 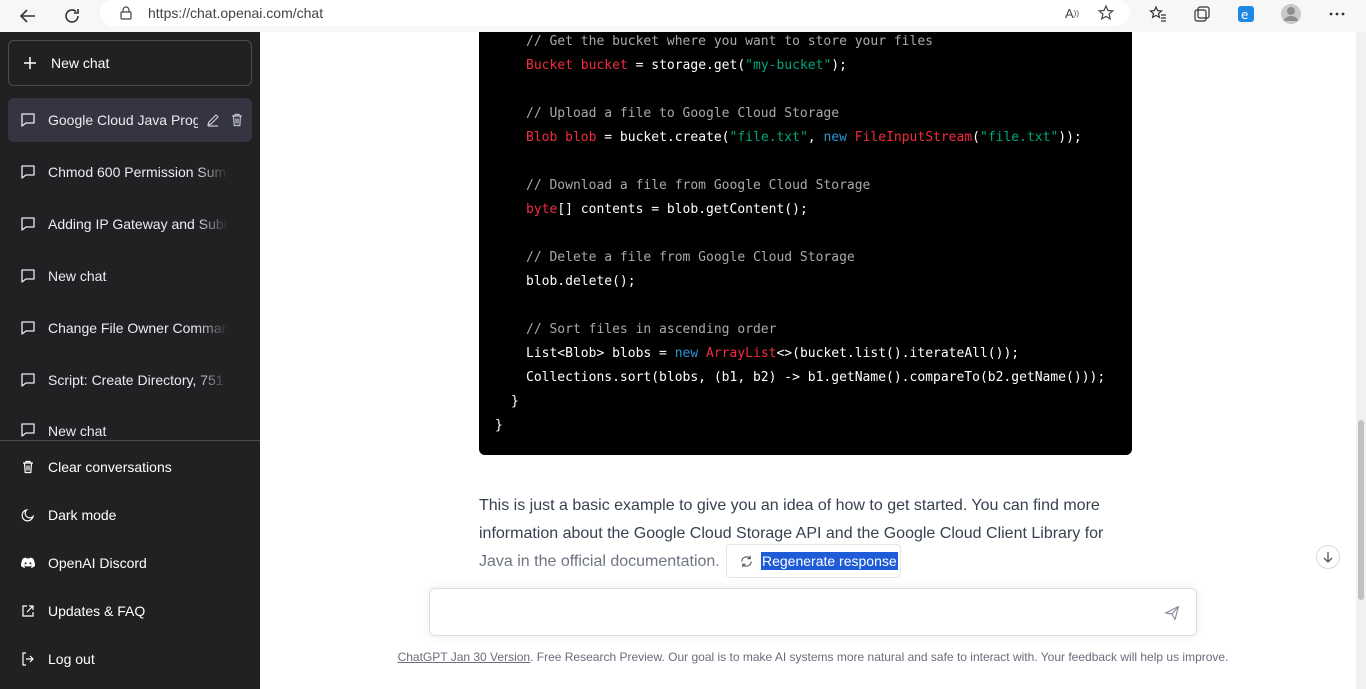 I want to click on refresh-icon, so click(x=72, y=16).